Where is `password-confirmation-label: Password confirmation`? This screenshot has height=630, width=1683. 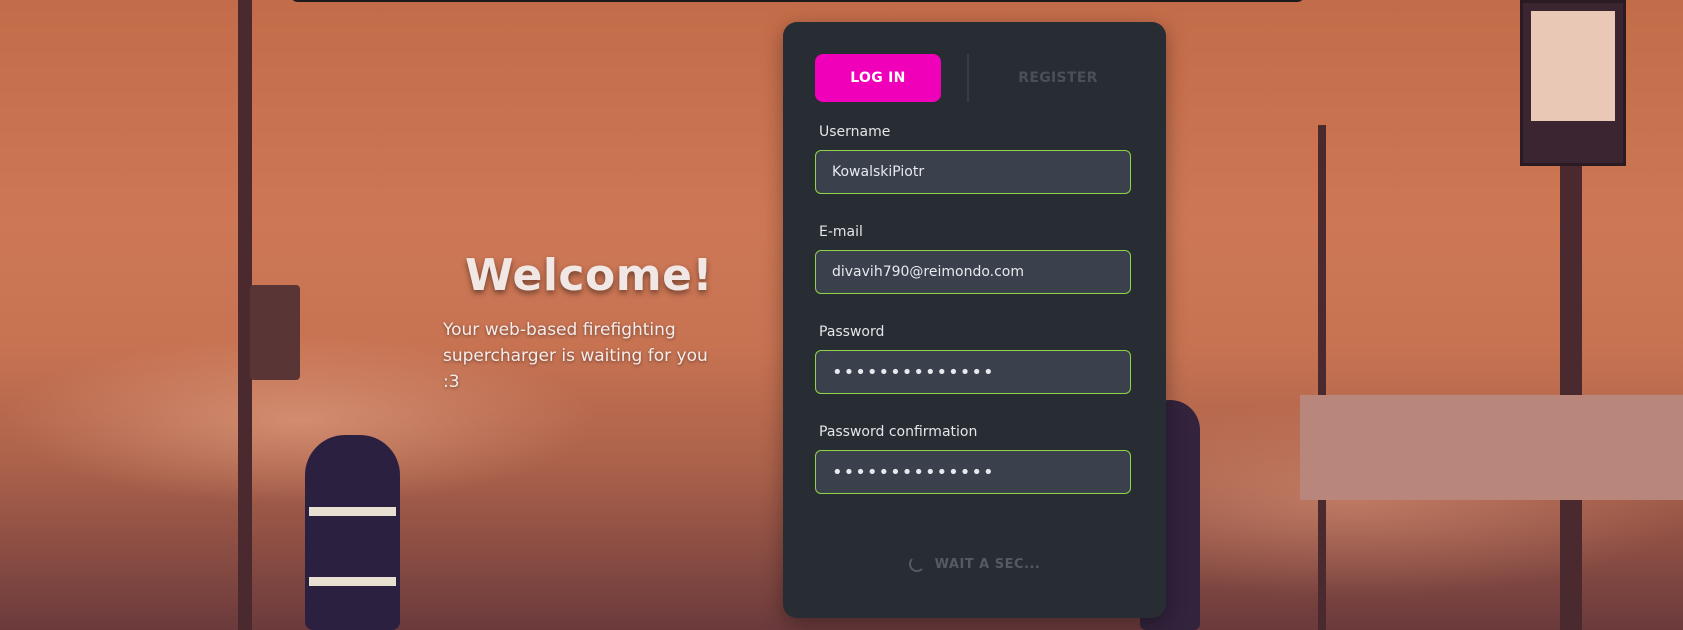
password-confirmation-label: Password confirmation is located at coordinates (898, 432).